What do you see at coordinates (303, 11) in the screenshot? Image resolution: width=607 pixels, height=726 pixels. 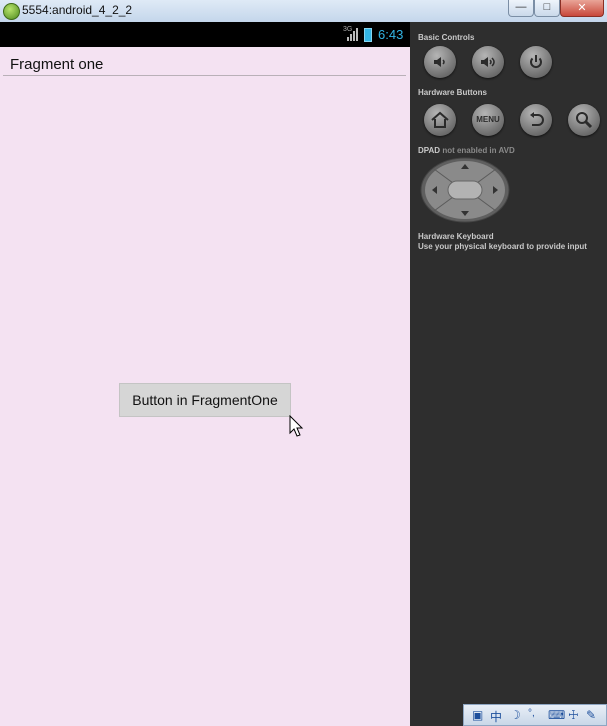 I see `window-title-bar: 5554:android_4_2_2 — □ ✕` at bounding box center [303, 11].